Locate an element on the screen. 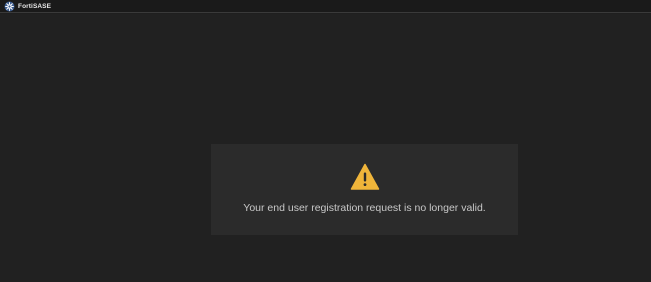  top-bar: FortiSASE is located at coordinates (325, 6).